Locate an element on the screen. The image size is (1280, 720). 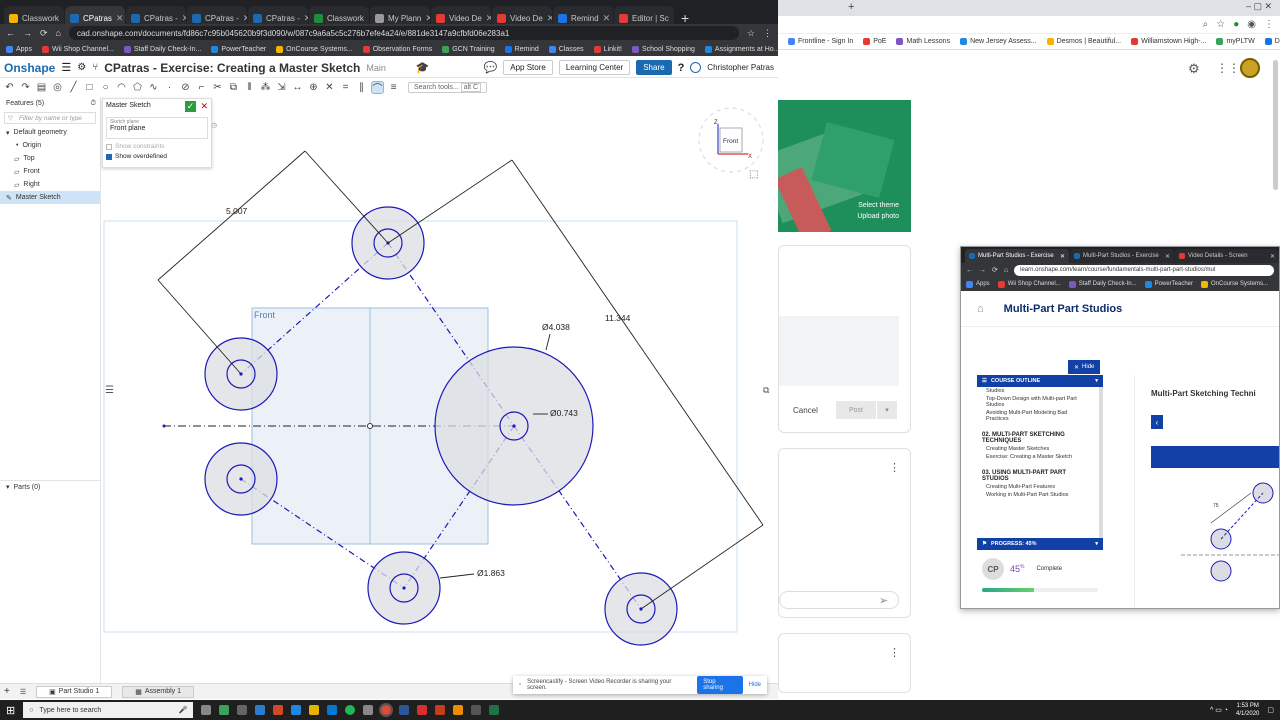
post-options-icon: ▾ is located at coordinates (887, 410).